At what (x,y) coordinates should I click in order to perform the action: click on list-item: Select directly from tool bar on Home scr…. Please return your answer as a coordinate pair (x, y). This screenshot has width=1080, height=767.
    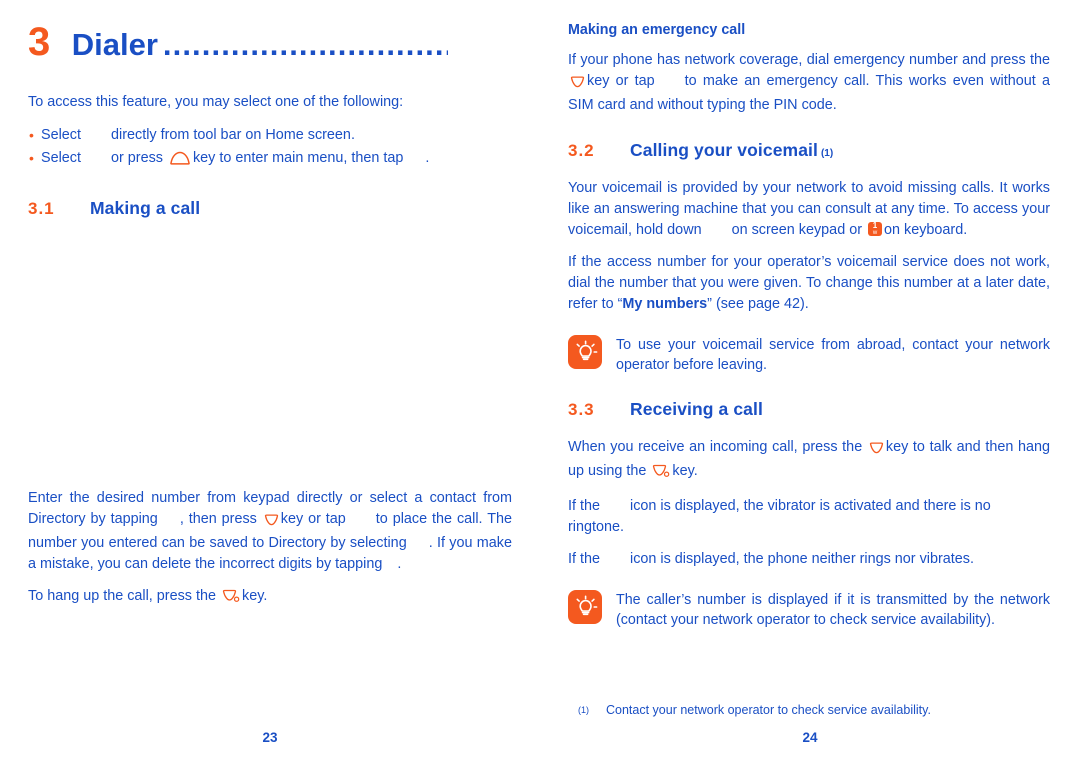
    Looking at the image, I should click on (270, 135).